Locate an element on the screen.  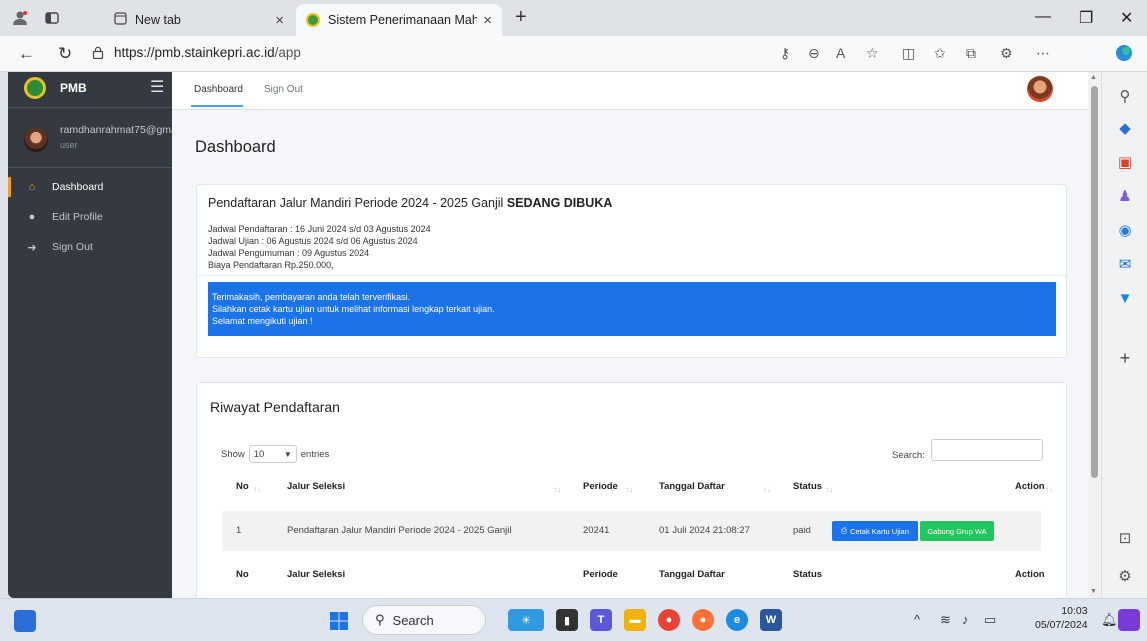
scroll-down-icon: ▼ is located at coordinates (1093, 591).